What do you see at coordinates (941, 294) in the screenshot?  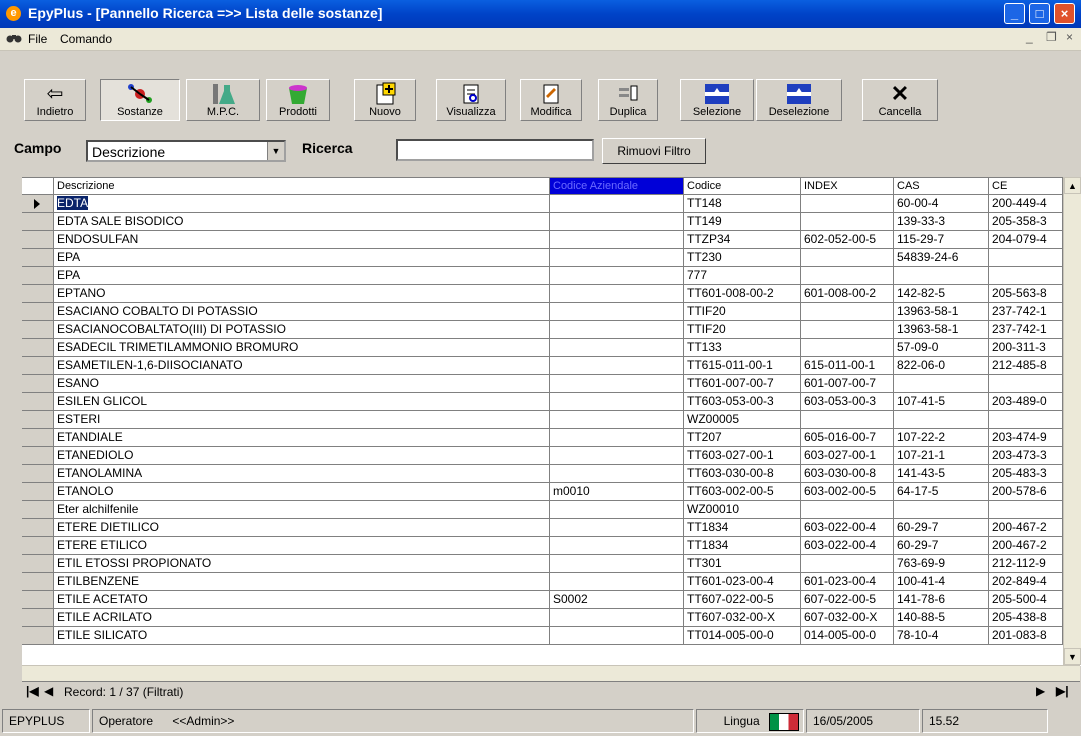 I see `table-cell: 142-82-5` at bounding box center [941, 294].